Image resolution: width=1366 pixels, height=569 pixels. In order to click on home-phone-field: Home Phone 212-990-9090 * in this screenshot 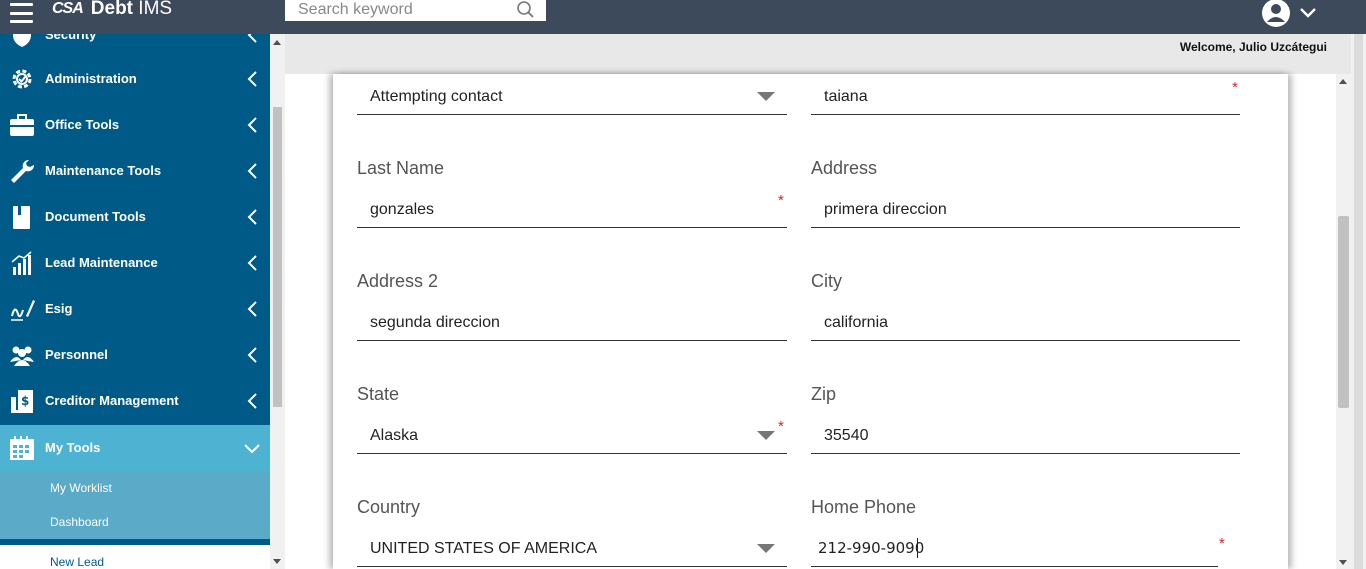, I will do `click(1026, 532)`.